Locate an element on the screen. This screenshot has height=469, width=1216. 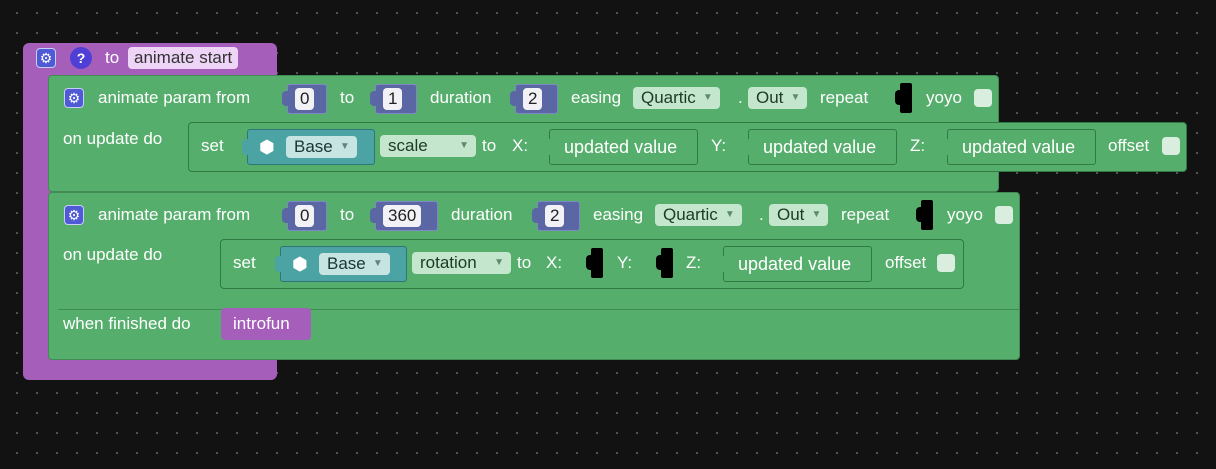
to-value: 360 is located at coordinates (402, 216).